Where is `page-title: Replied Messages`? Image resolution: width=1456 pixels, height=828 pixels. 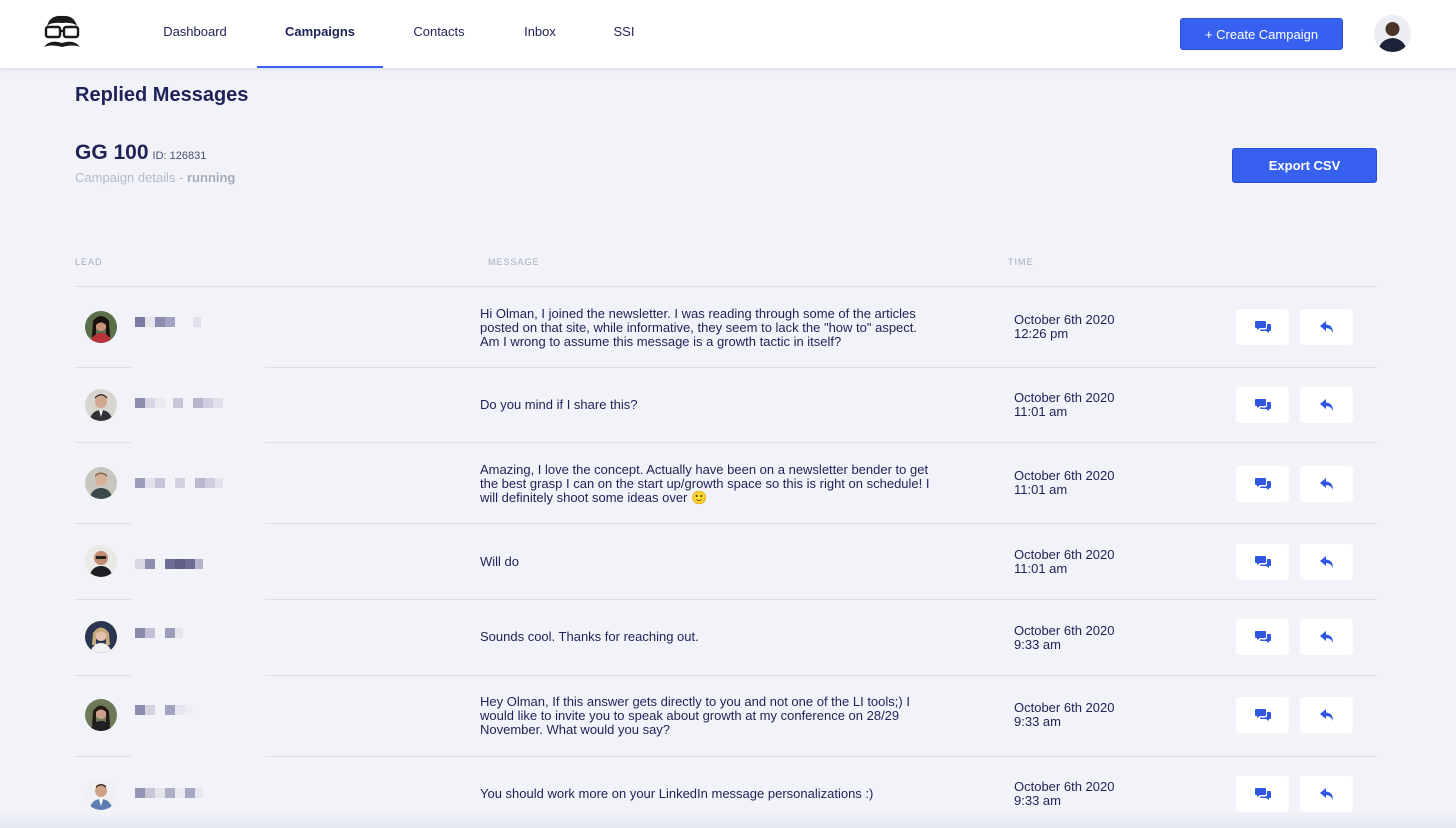 page-title: Replied Messages is located at coordinates (162, 95).